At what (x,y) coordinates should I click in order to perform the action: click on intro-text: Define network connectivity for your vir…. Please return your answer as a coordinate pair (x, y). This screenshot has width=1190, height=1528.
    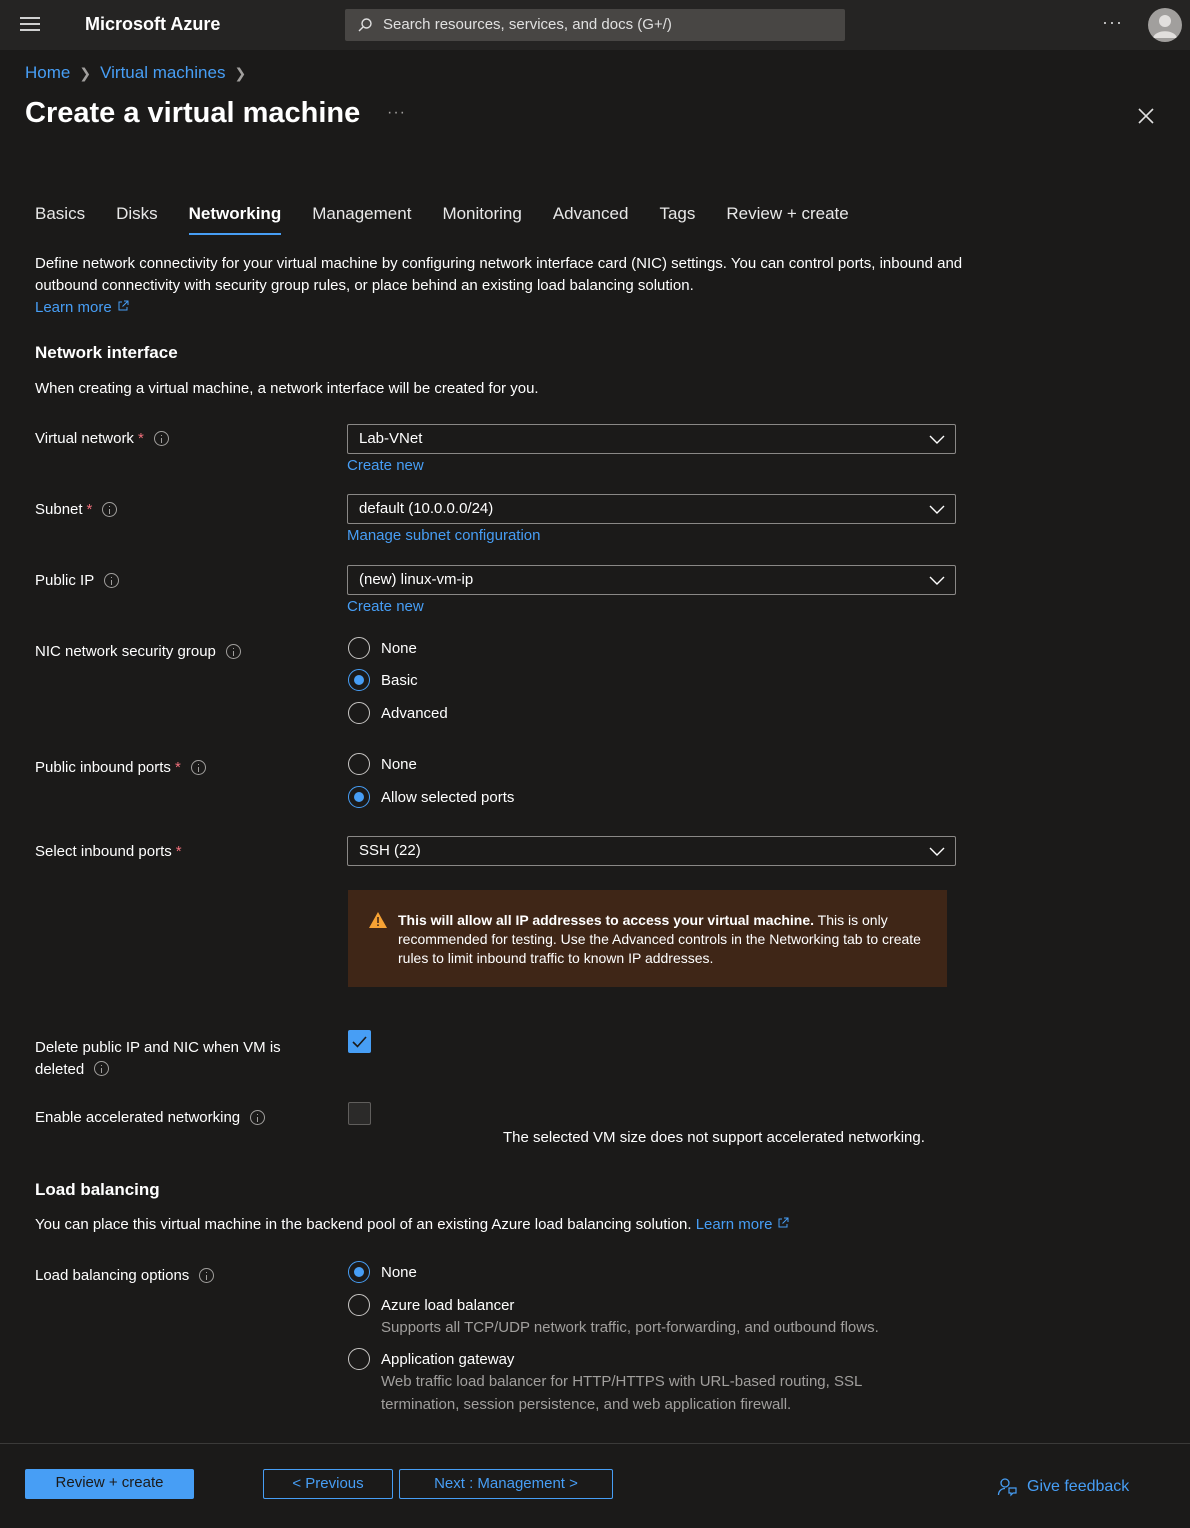
    Looking at the image, I should click on (499, 274).